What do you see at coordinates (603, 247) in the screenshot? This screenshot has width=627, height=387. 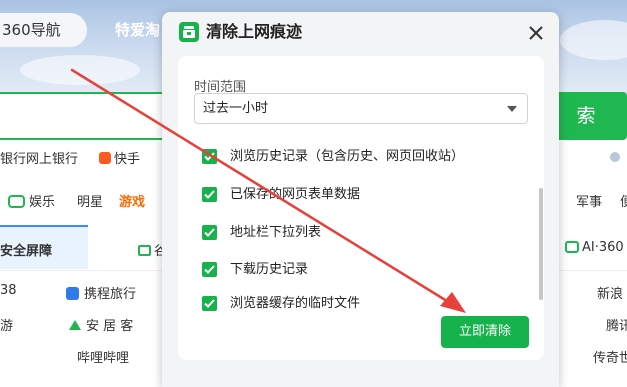 I see `tab-ai360-label: AI·360` at bounding box center [603, 247].